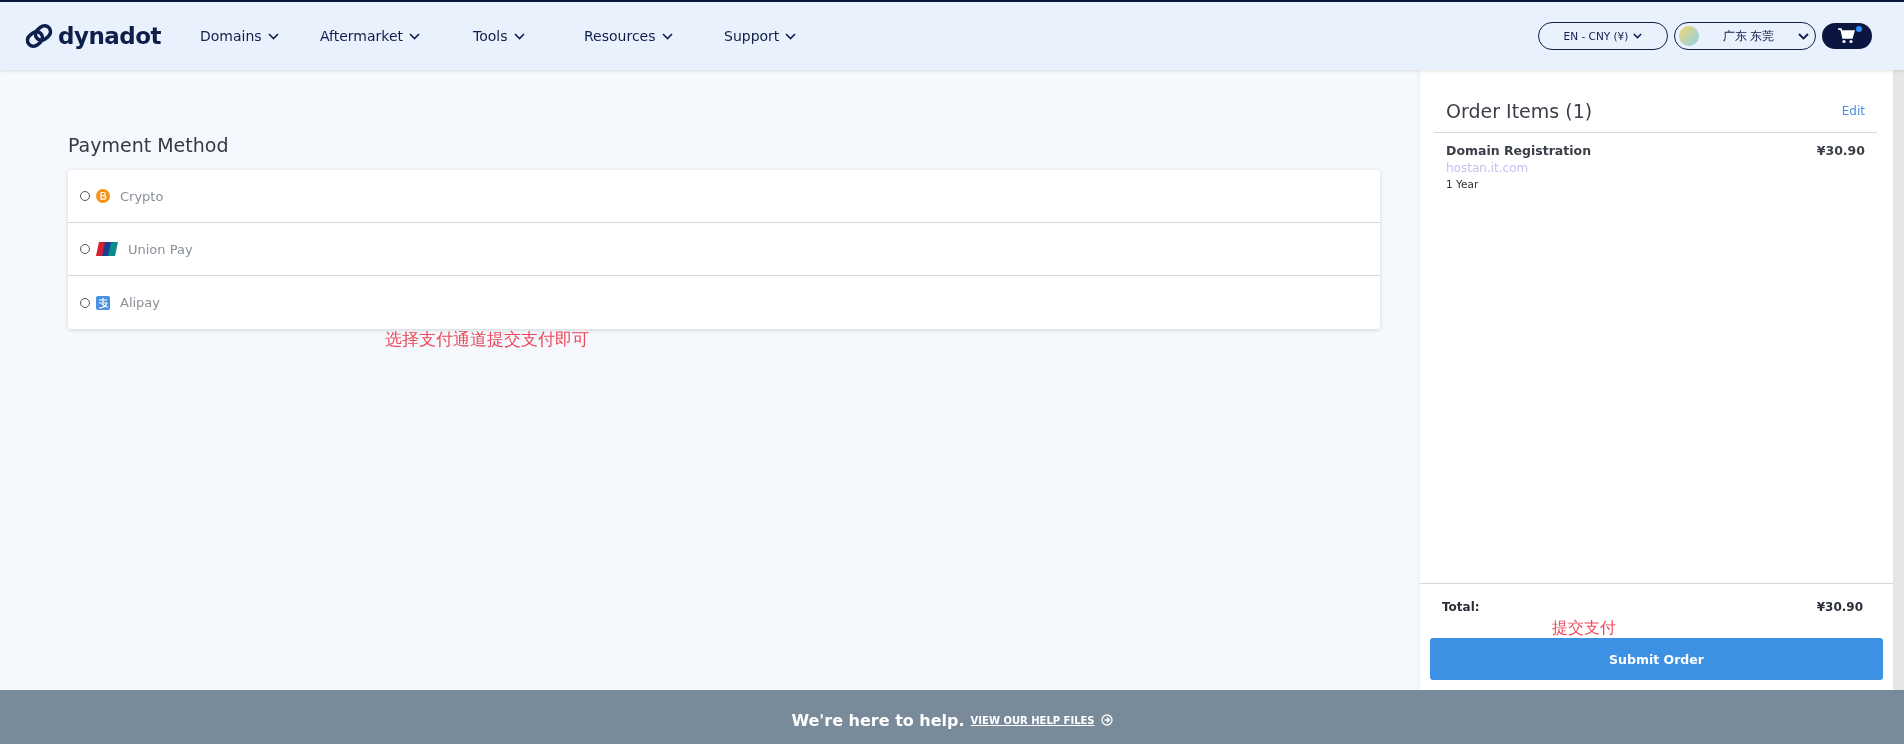 This screenshot has width=1904, height=744. I want to click on nav-menu: Domains, so click(260, 36).